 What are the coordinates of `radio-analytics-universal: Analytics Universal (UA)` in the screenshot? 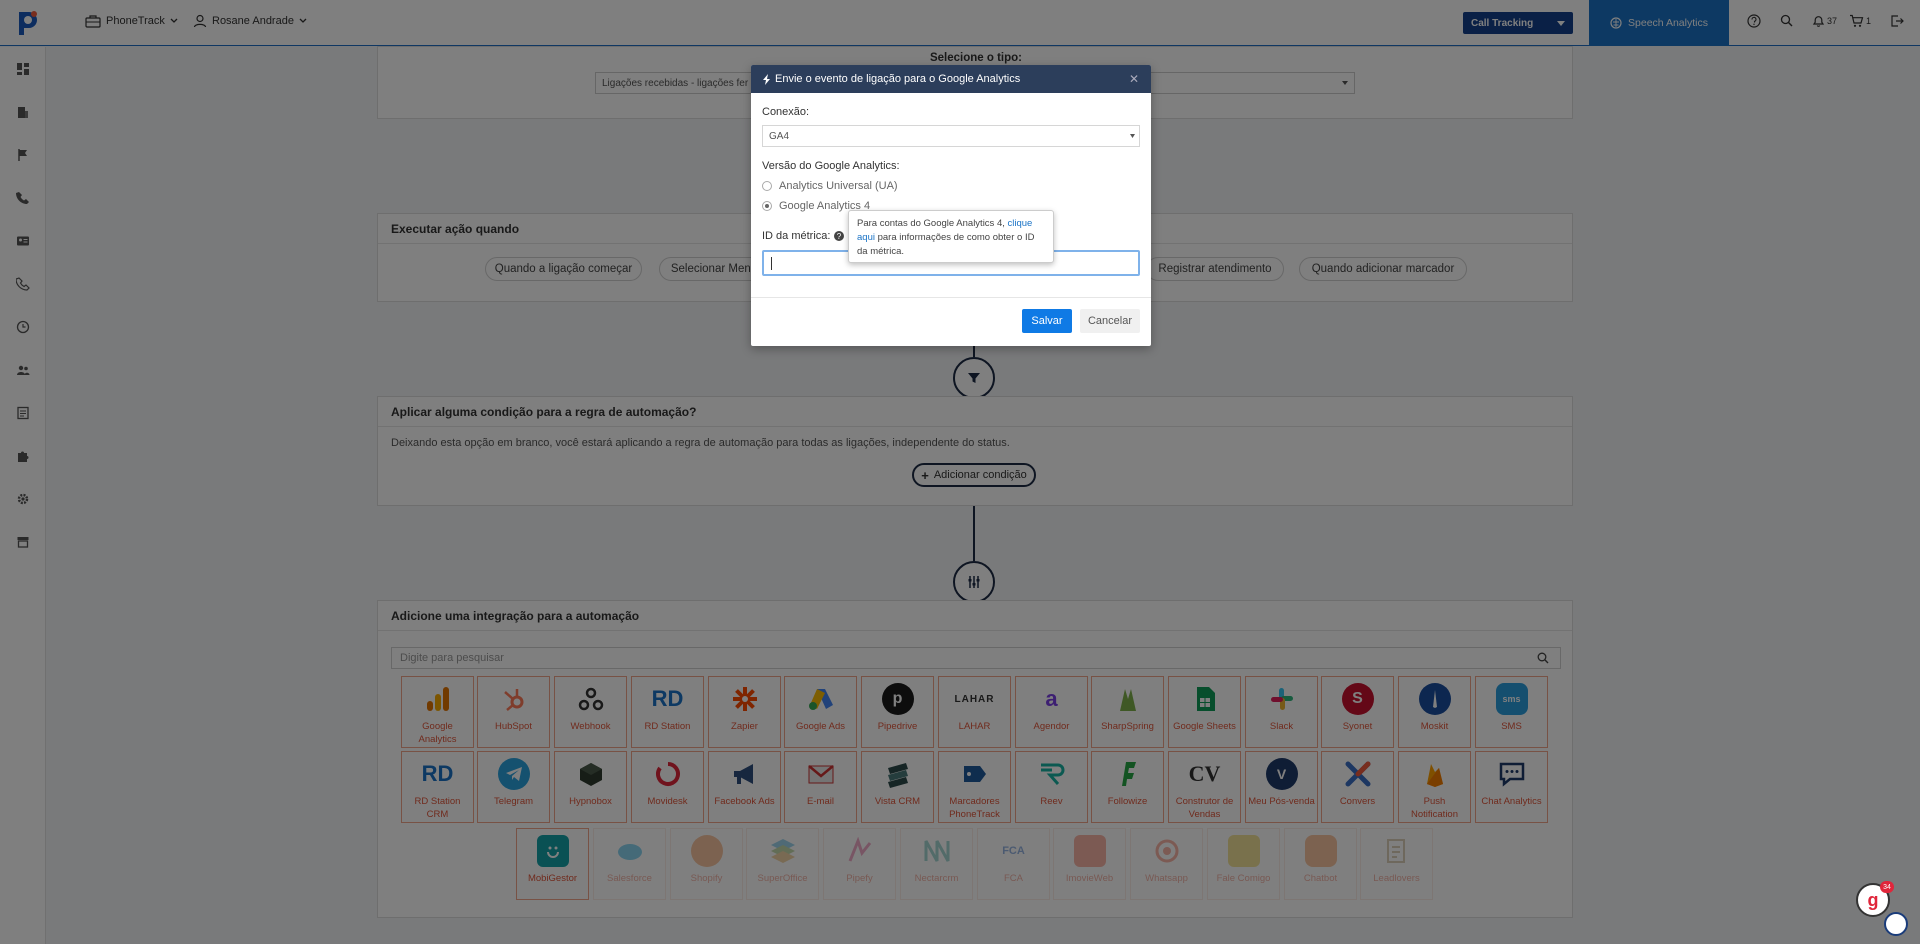 It's located at (830, 186).